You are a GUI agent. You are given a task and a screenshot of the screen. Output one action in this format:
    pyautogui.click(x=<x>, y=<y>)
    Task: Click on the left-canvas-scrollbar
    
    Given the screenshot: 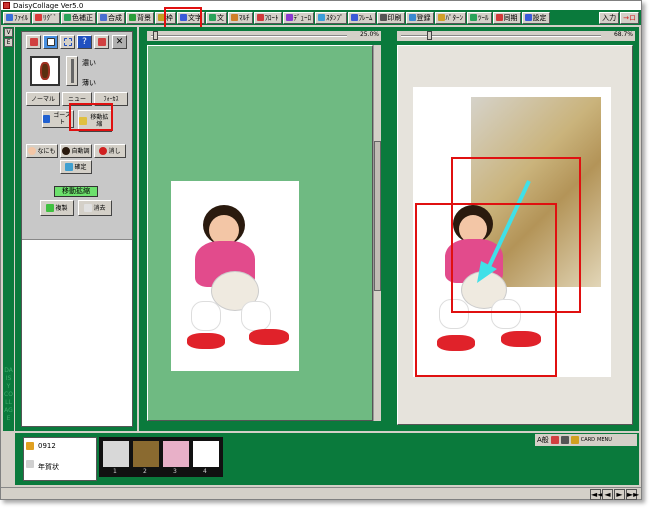 What is the action you would take?
    pyautogui.click(x=377, y=233)
    